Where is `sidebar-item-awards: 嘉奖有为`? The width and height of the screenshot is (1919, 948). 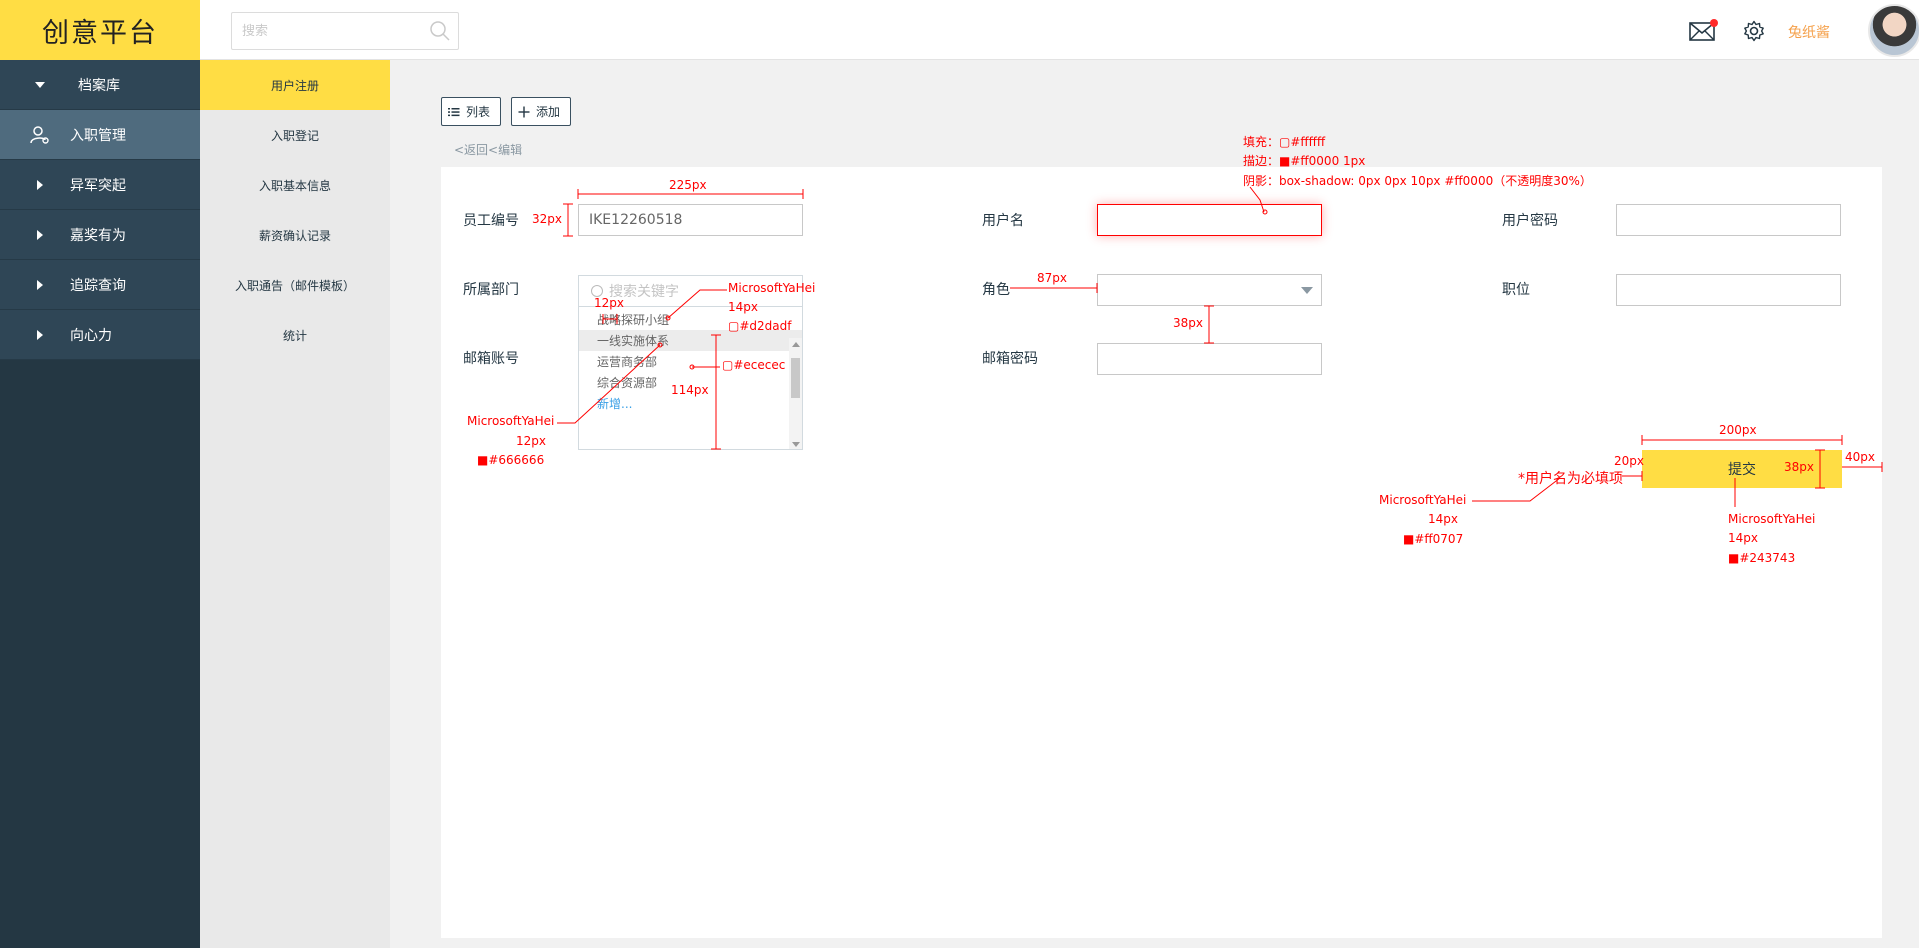
sidebar-item-awards: 嘉奖有为 is located at coordinates (100, 235).